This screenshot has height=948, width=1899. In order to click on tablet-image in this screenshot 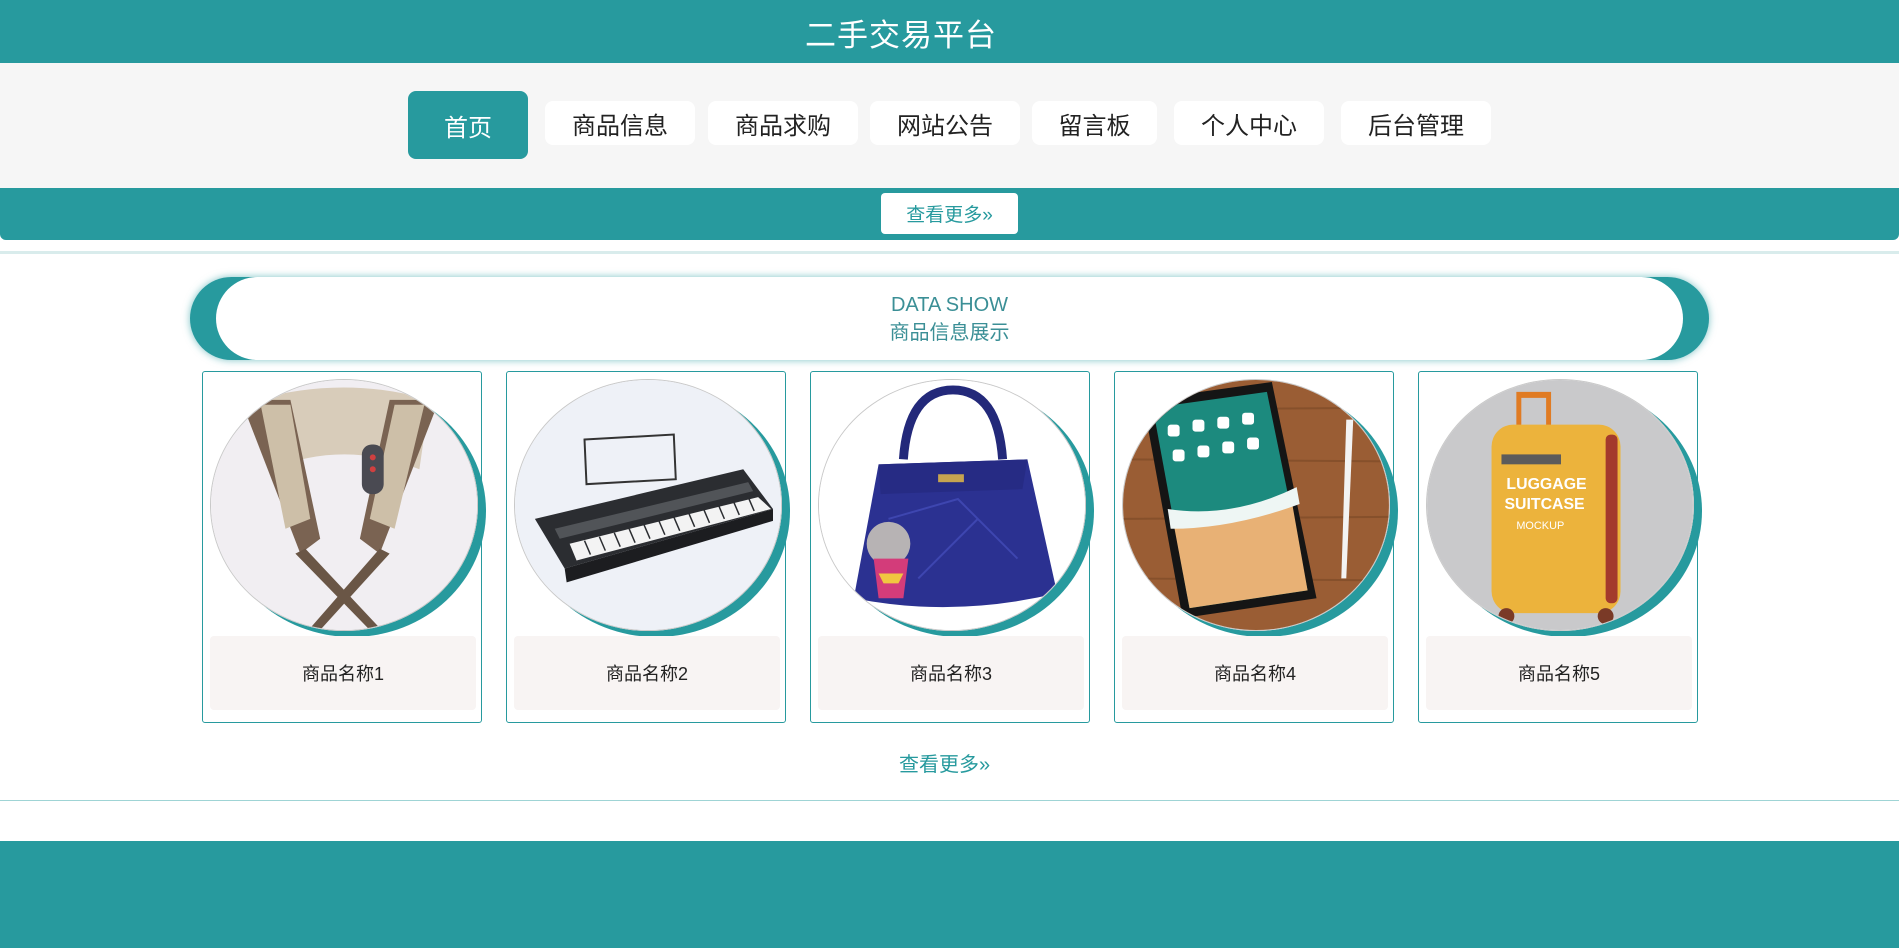, I will do `click(1256, 505)`.